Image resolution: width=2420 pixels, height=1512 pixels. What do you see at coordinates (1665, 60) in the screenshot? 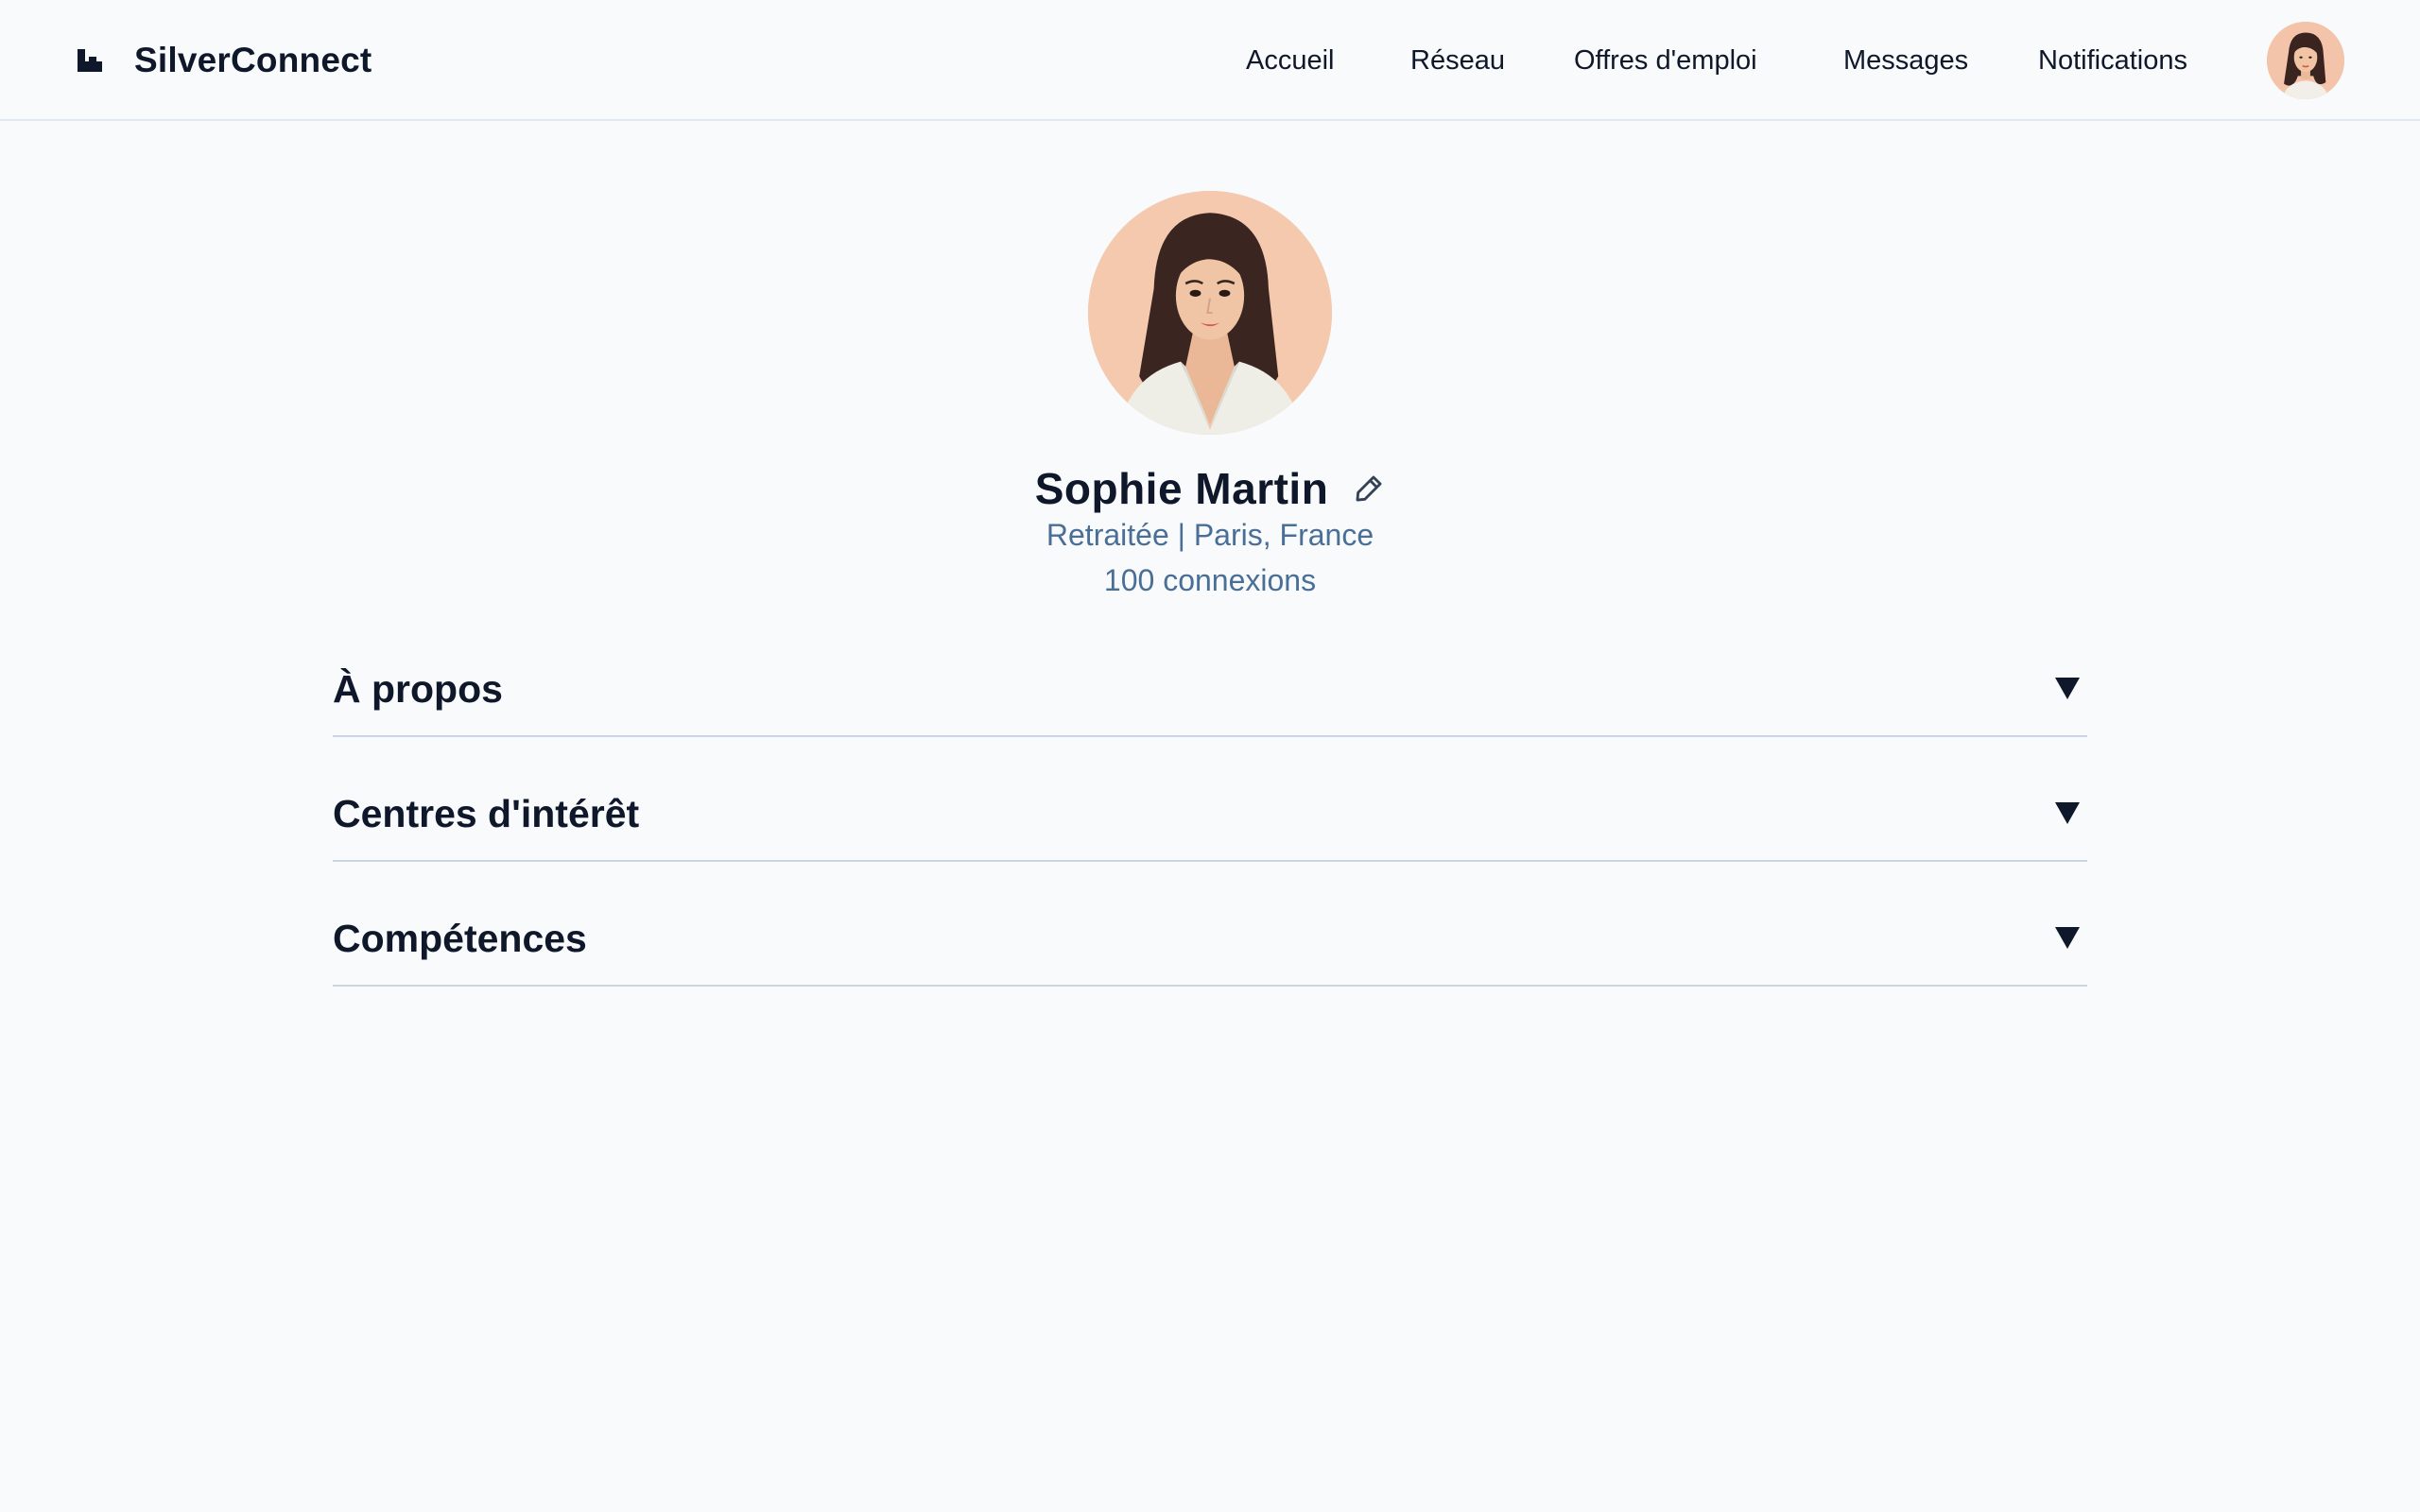
I see `nav-item-offres-emploi: Offres d'emploi` at bounding box center [1665, 60].